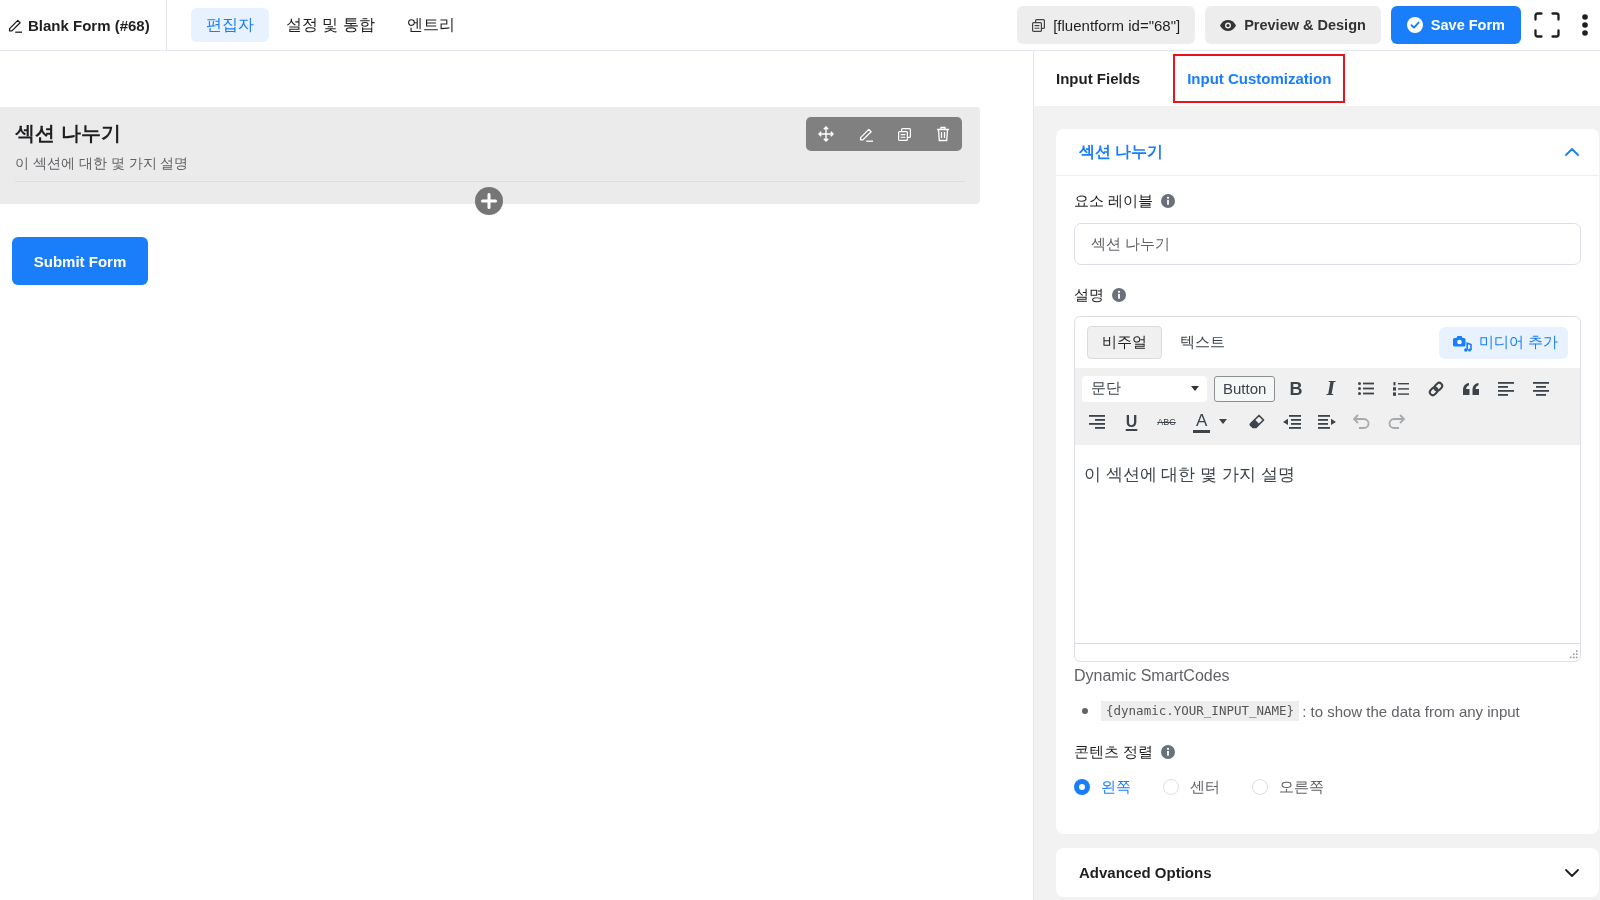  Describe the element at coordinates (1326, 421) in the screenshot. I see `indent-icon` at that location.